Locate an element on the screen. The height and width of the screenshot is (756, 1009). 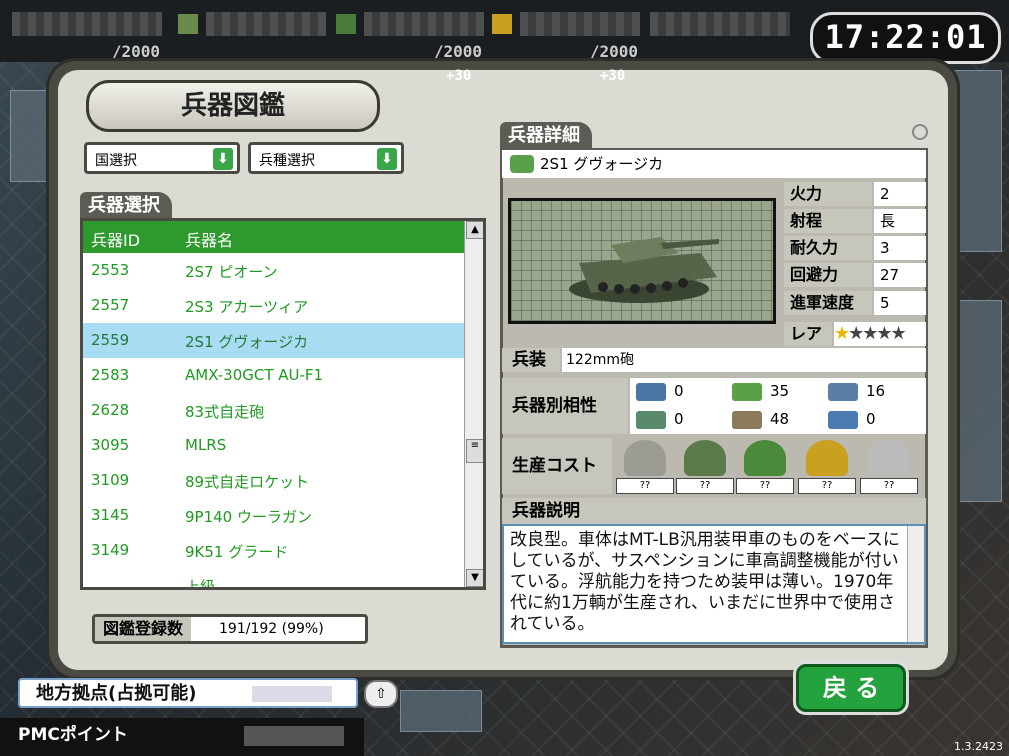
weapon-id: 3149 is located at coordinates (110, 550).